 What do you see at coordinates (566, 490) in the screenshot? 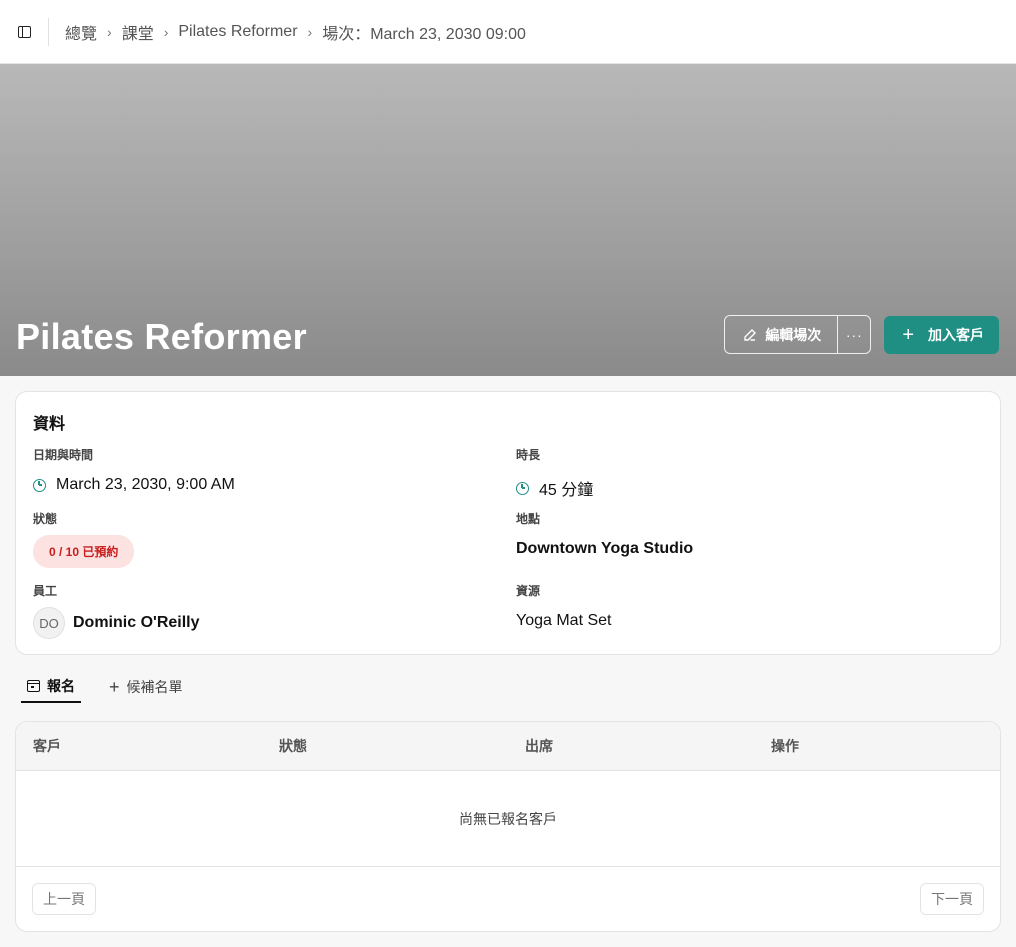
I see `duration-value: 45 分鐘` at bounding box center [566, 490].